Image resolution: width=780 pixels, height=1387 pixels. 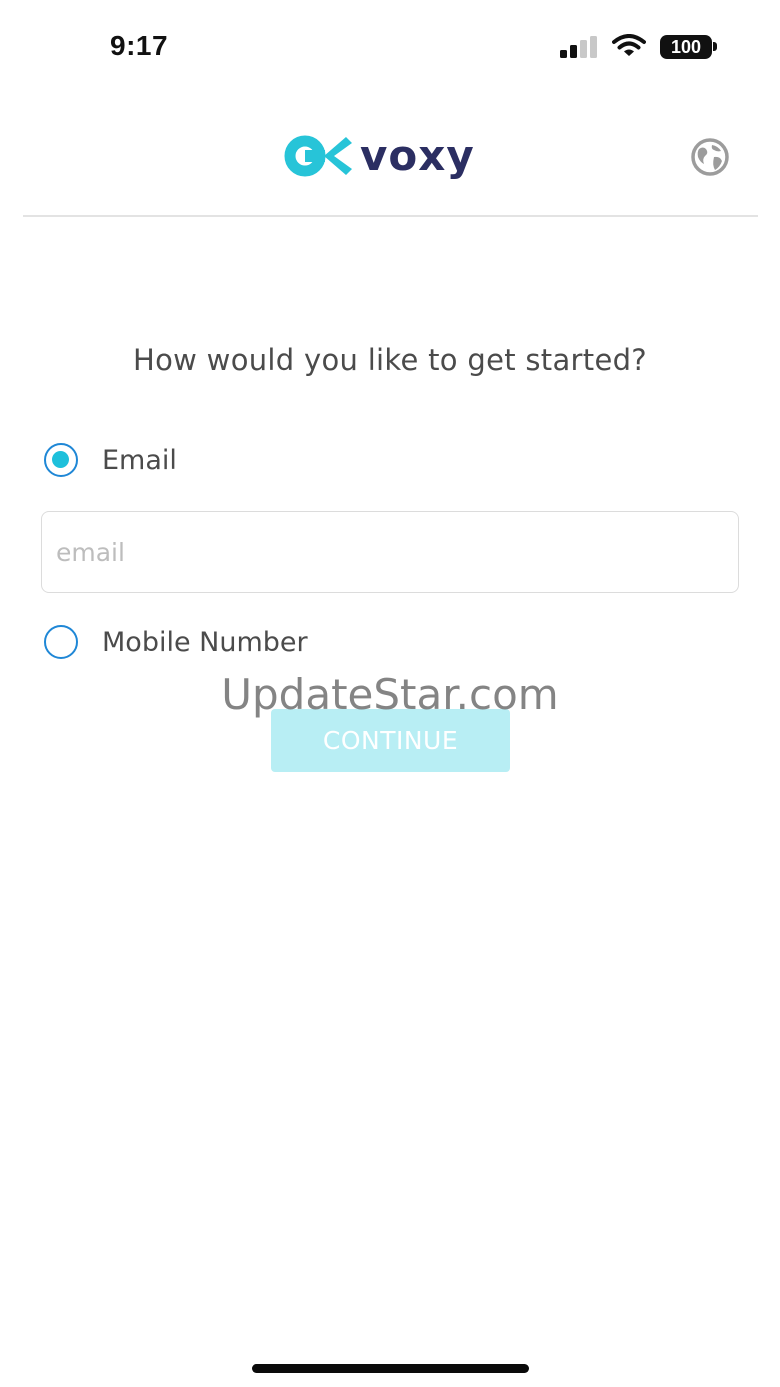 I want to click on option-email: Email, so click(x=110, y=460).